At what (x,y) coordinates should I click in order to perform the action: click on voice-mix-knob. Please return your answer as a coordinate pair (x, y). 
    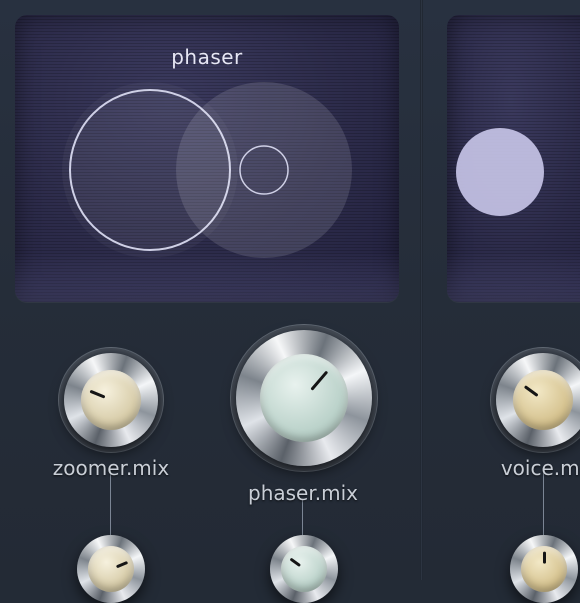
    Looking at the image, I should click on (535, 400).